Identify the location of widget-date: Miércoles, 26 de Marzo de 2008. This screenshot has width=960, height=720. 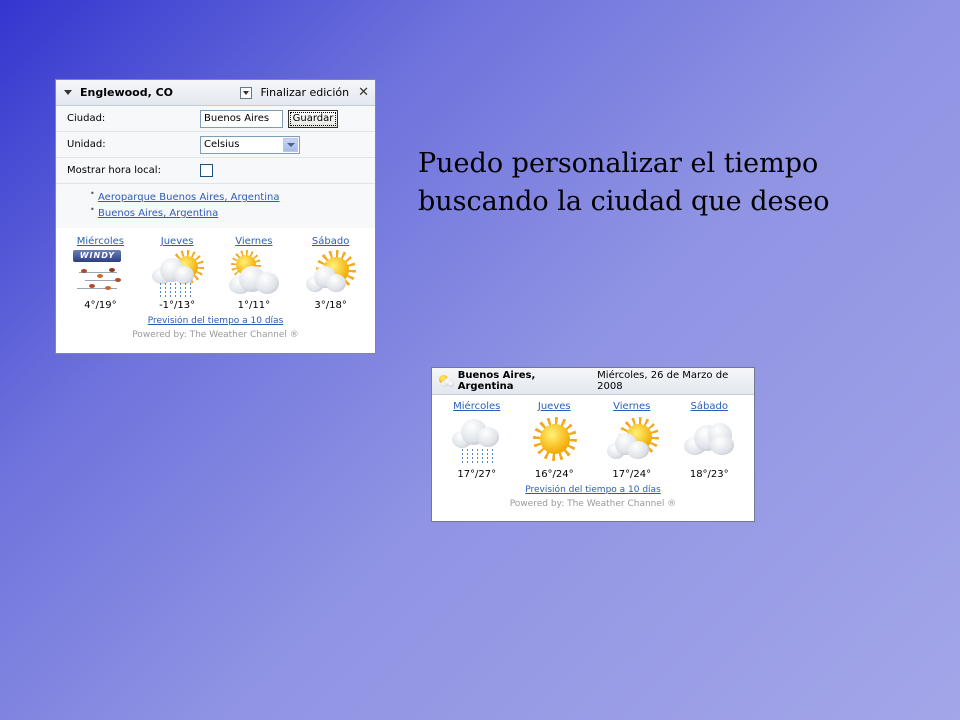
(663, 381).